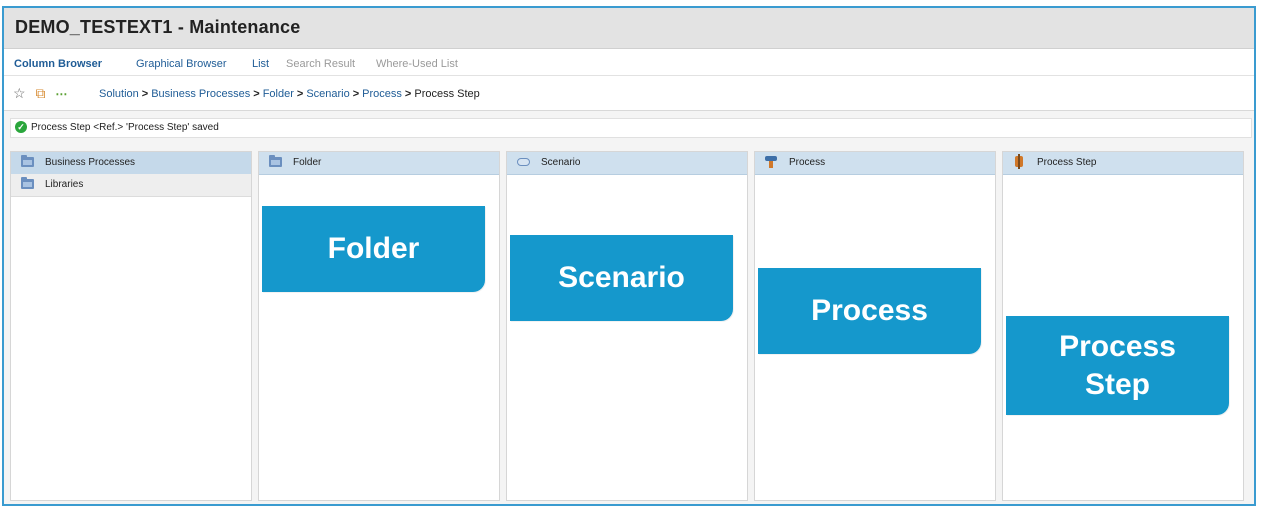 Image resolution: width=1265 pixels, height=512 pixels. Describe the element at coordinates (278, 94) in the screenshot. I see `breadcrumb-folder: Folder` at that location.